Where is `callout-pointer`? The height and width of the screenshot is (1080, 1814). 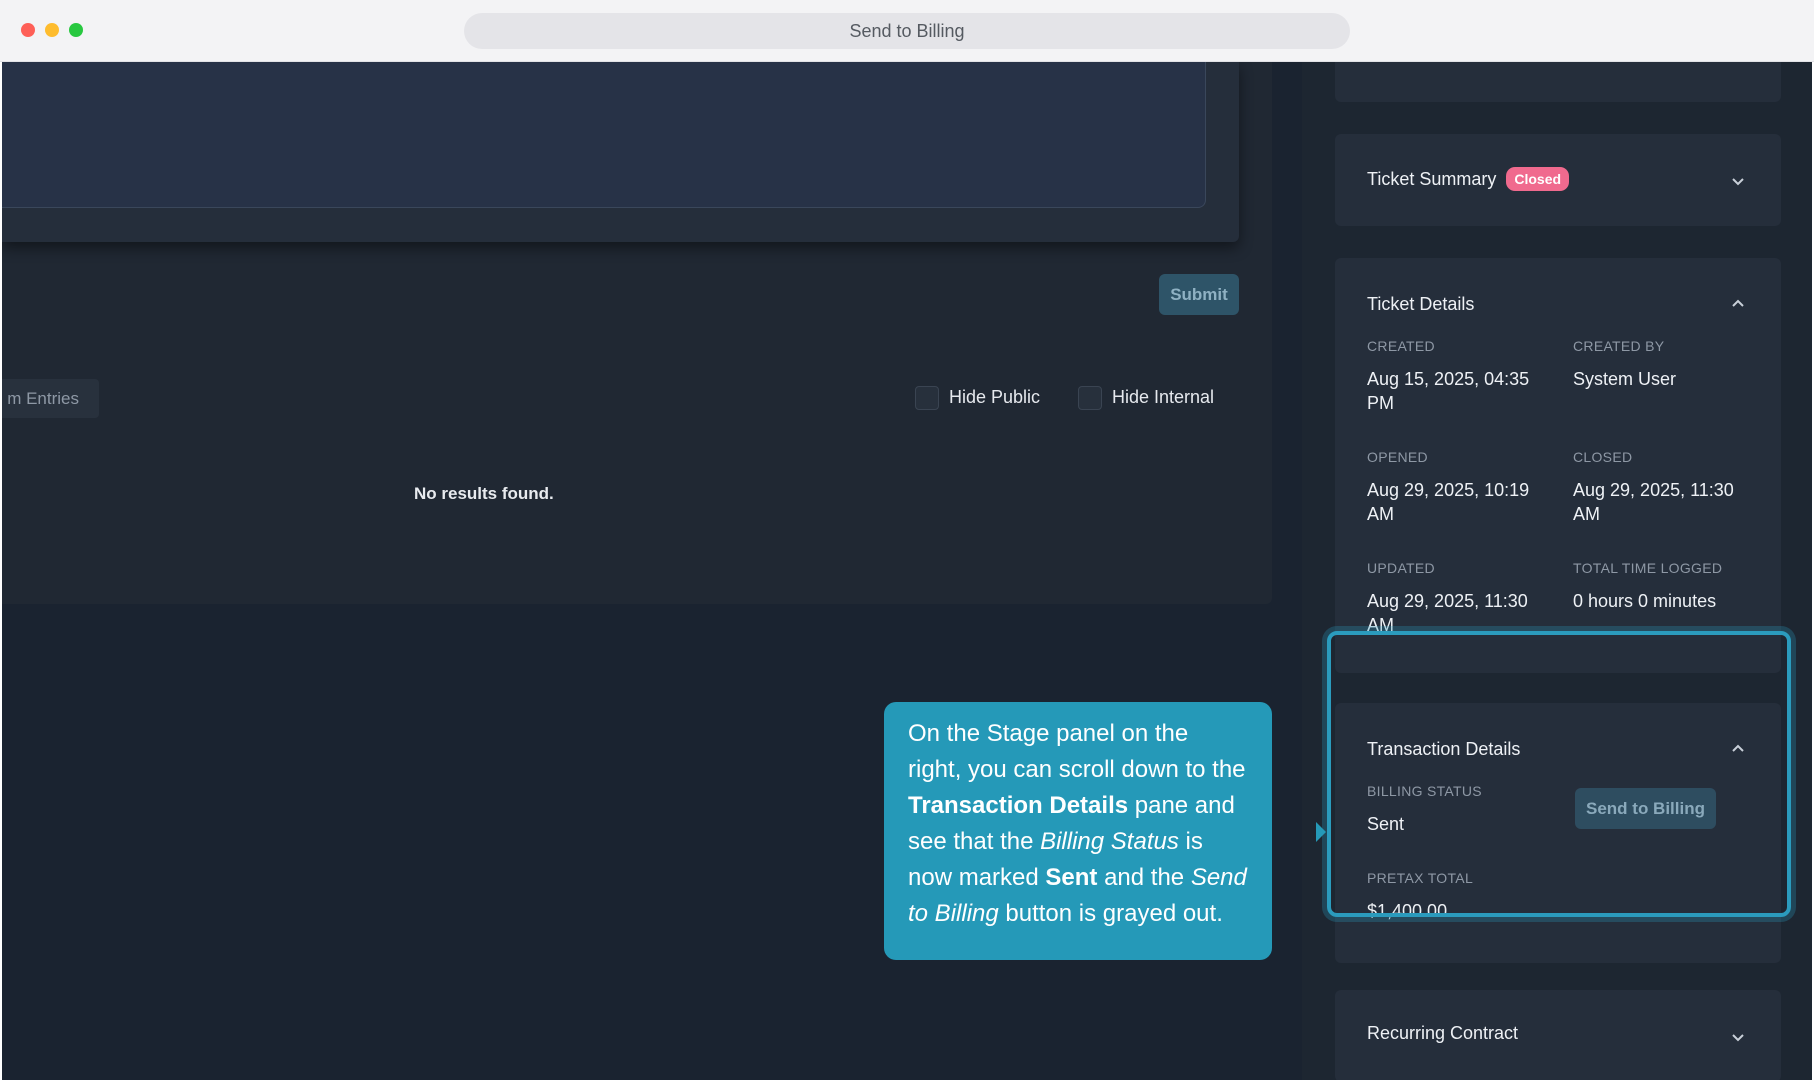 callout-pointer is located at coordinates (1321, 832).